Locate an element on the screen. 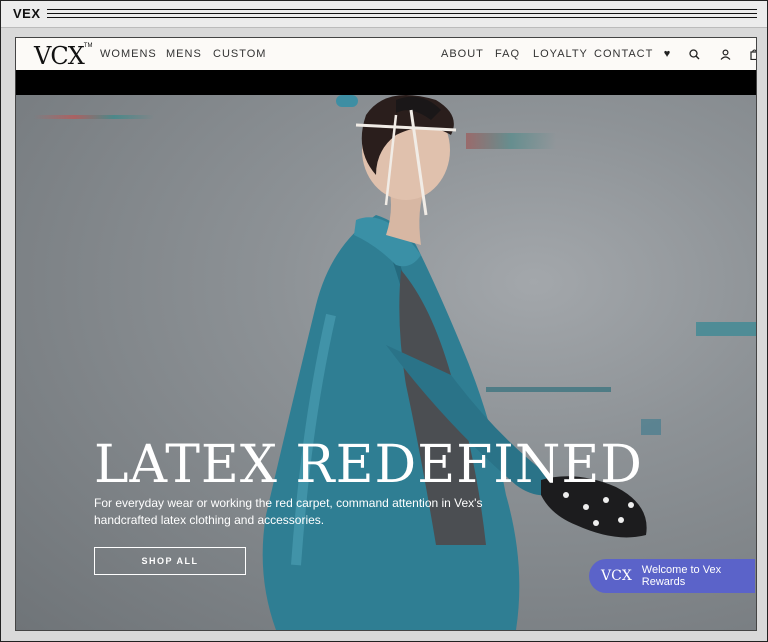  nav-custom: CUSTOM is located at coordinates (239, 54).